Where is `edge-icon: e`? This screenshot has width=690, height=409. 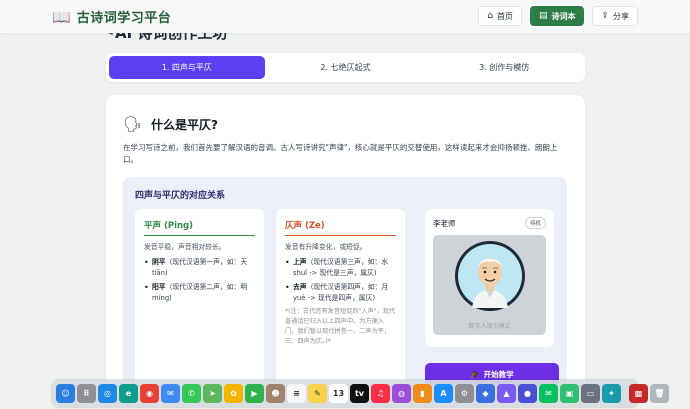 edge-icon: e is located at coordinates (128, 393).